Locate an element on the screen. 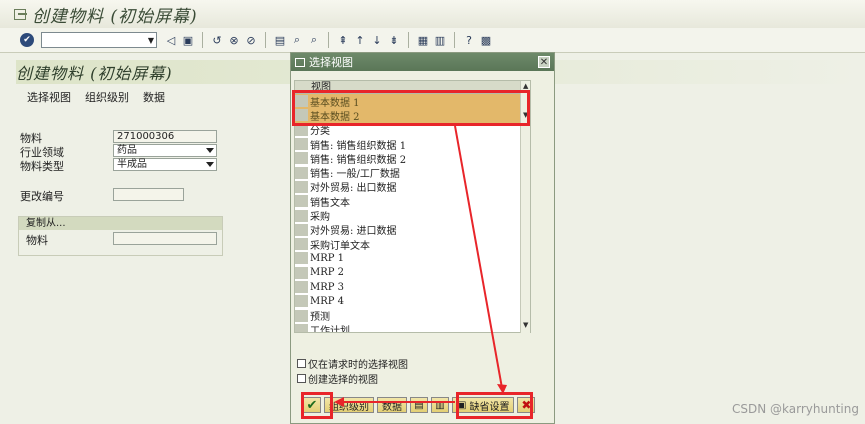  data-dialog-button: 数据 is located at coordinates (392, 405).